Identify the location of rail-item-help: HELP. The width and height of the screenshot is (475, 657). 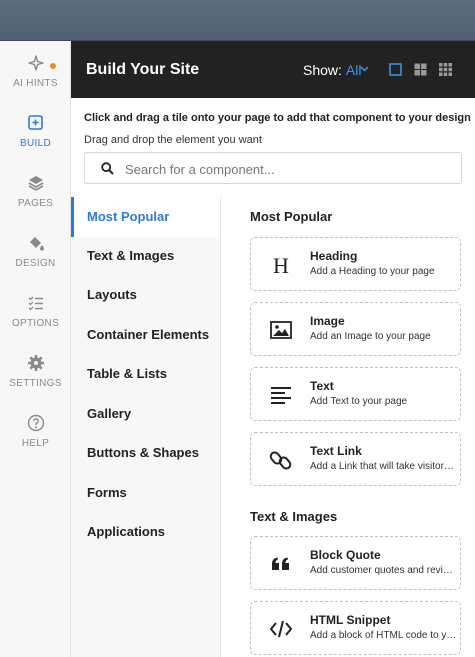
(35, 431).